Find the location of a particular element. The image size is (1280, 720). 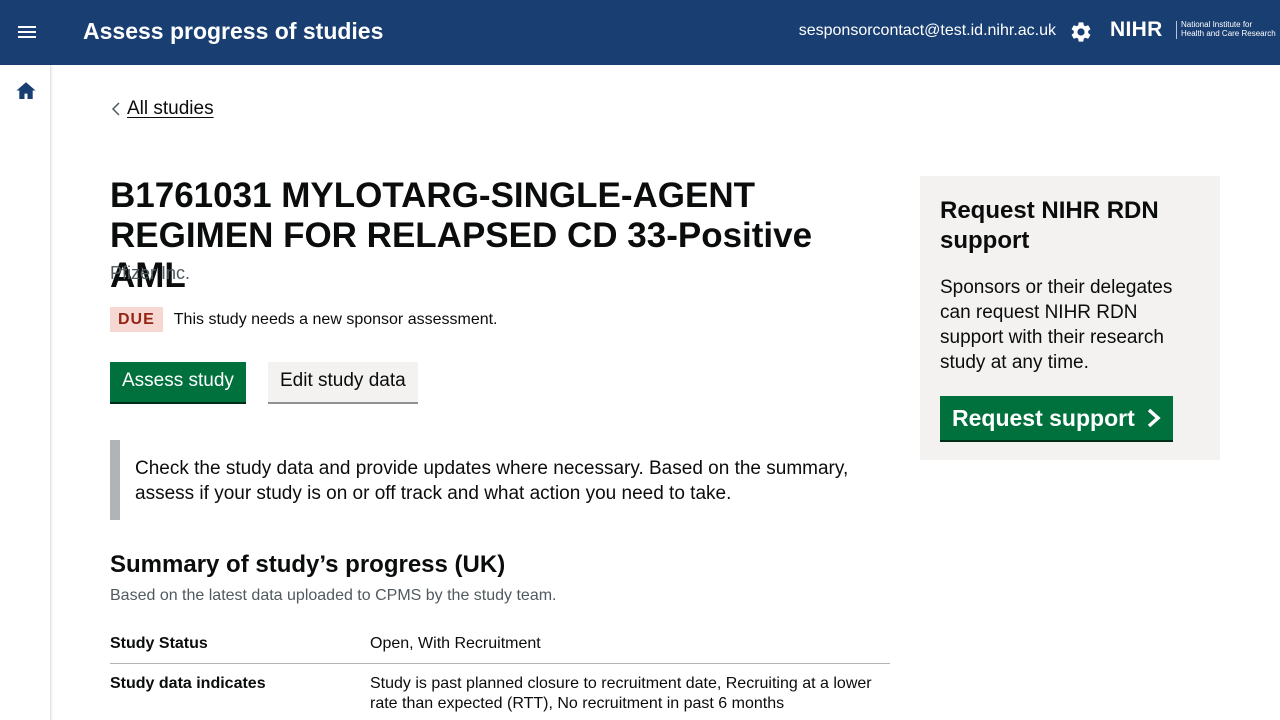

summary-key: Study data indicates is located at coordinates (188, 683).